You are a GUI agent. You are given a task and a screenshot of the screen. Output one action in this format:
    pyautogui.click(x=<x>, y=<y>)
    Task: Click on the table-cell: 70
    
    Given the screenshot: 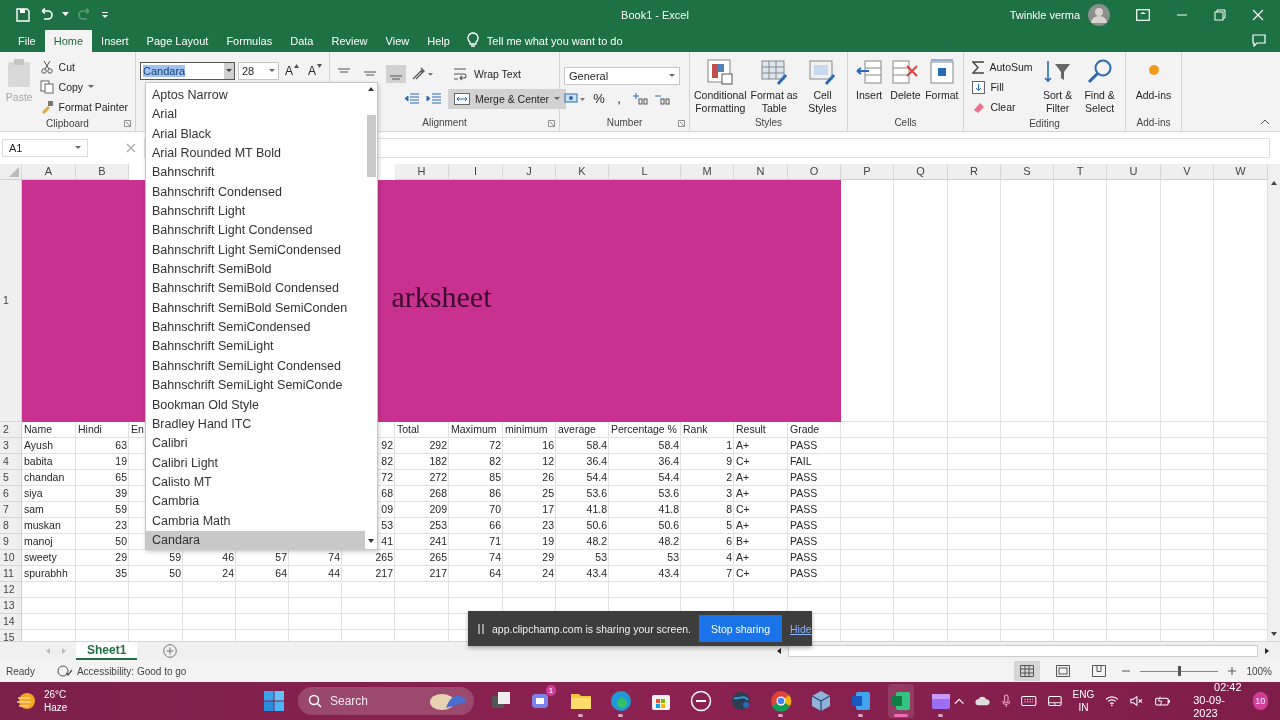 What is the action you would take?
    pyautogui.click(x=476, y=509)
    